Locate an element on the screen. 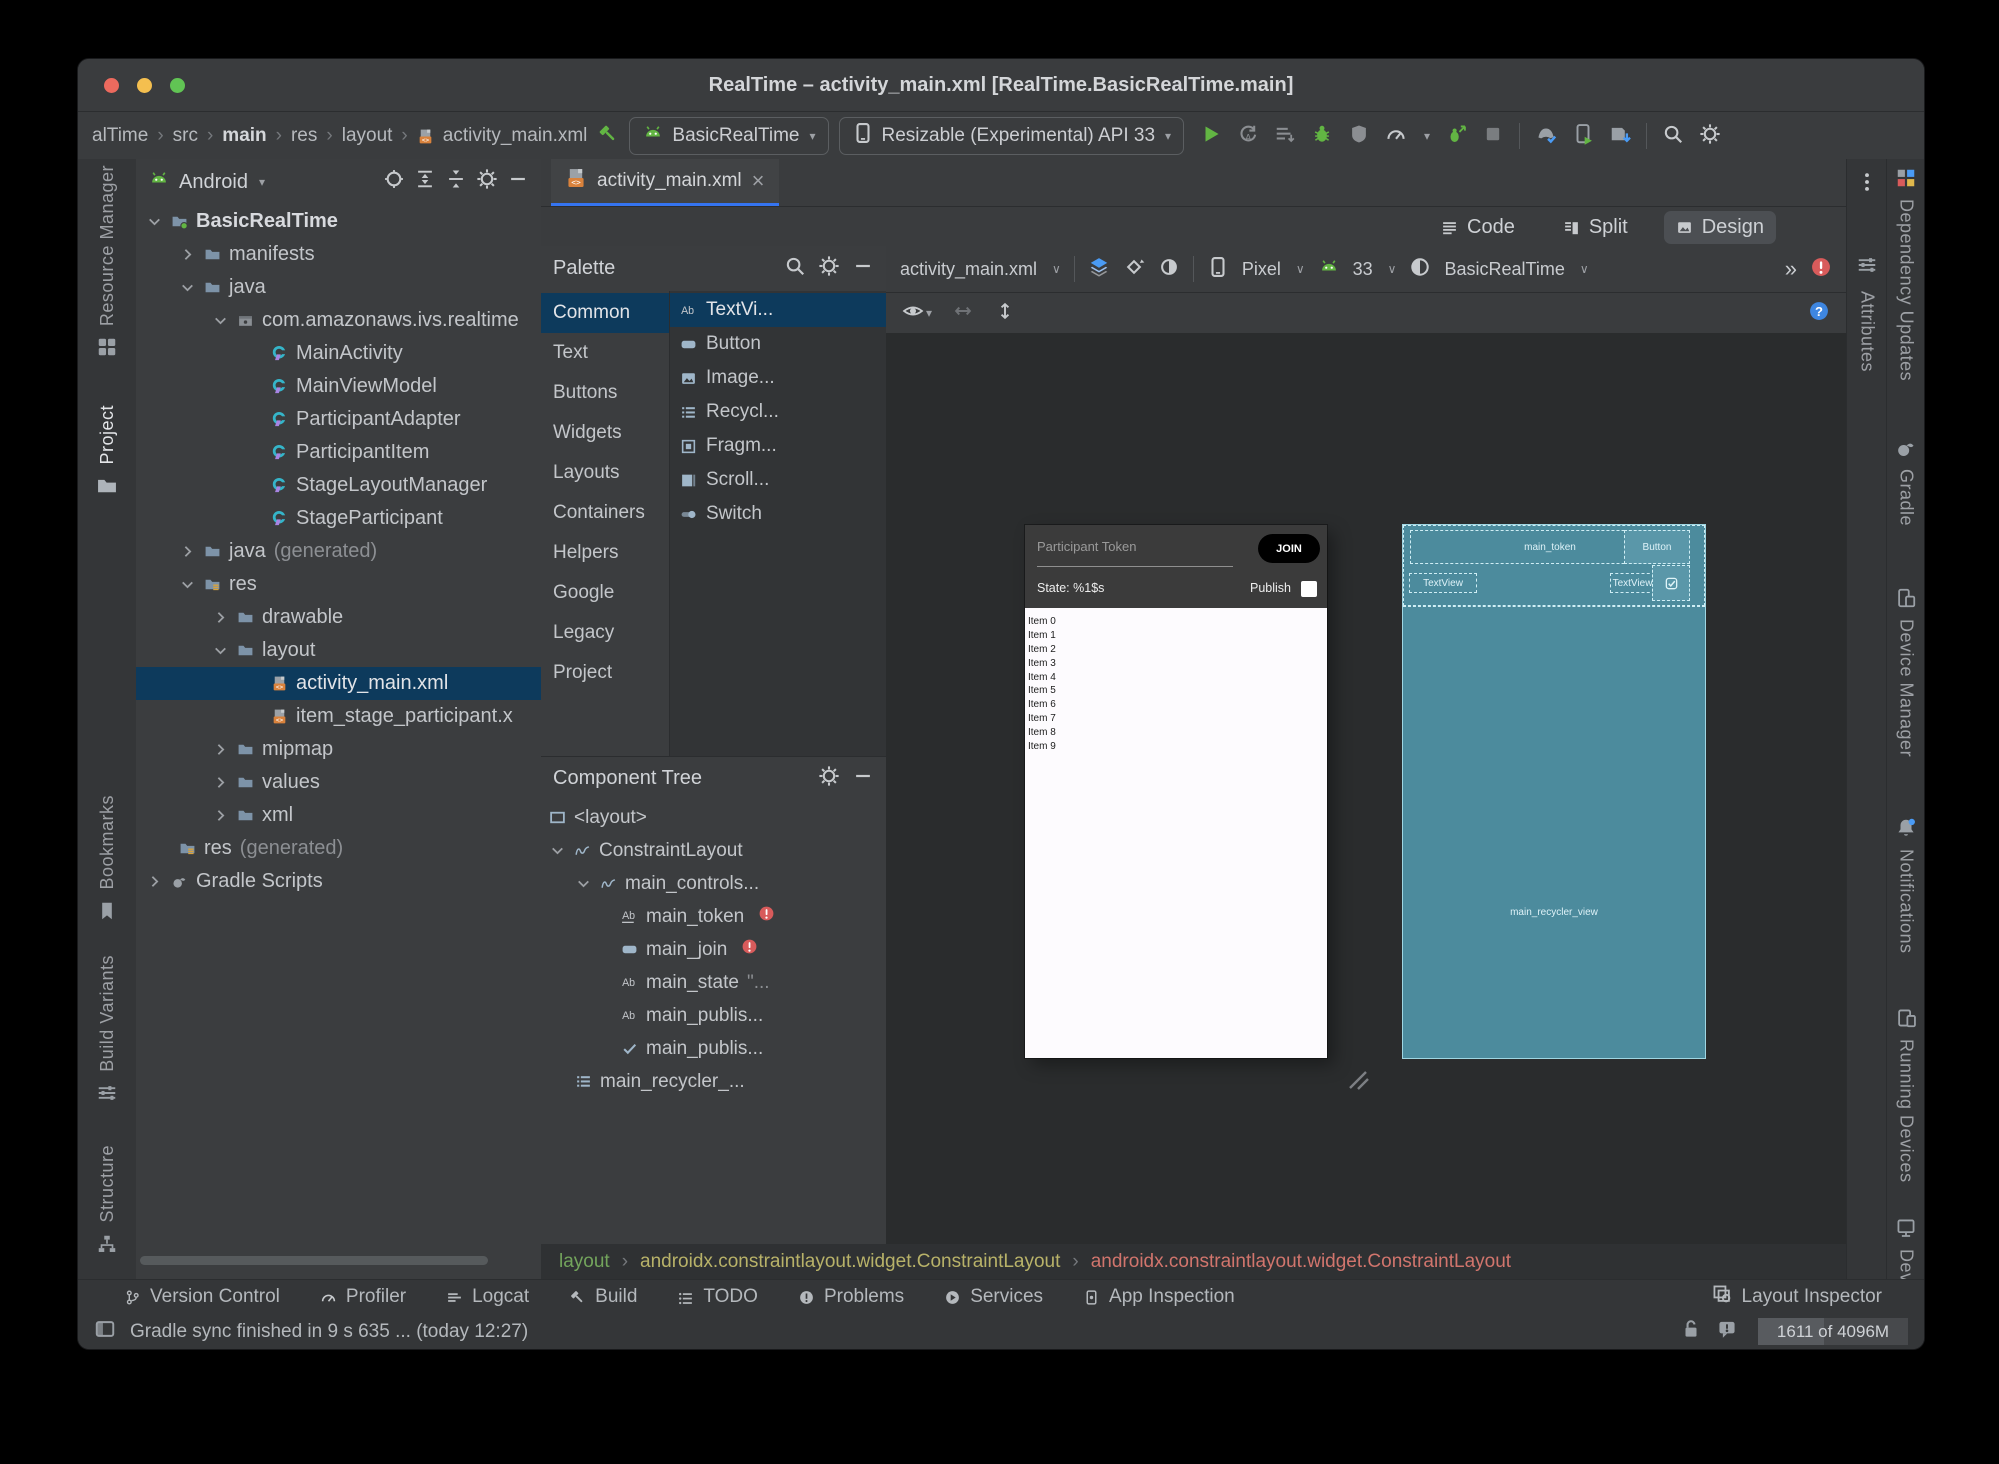 This screenshot has height=1464, width=1999. device-picker-label: Pixel is located at coordinates (1261, 269).